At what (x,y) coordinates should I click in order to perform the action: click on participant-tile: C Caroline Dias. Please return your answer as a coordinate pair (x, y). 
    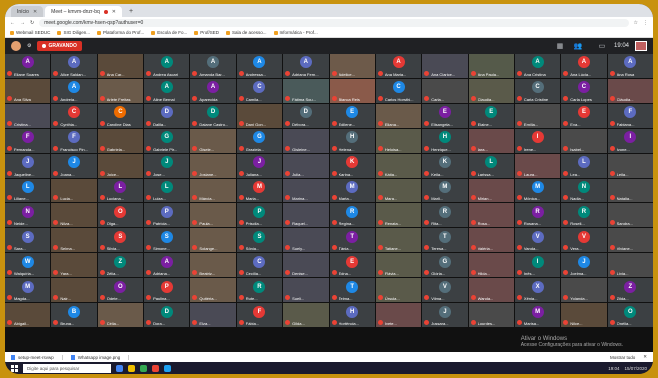
    Looking at the image, I should click on (120, 115).